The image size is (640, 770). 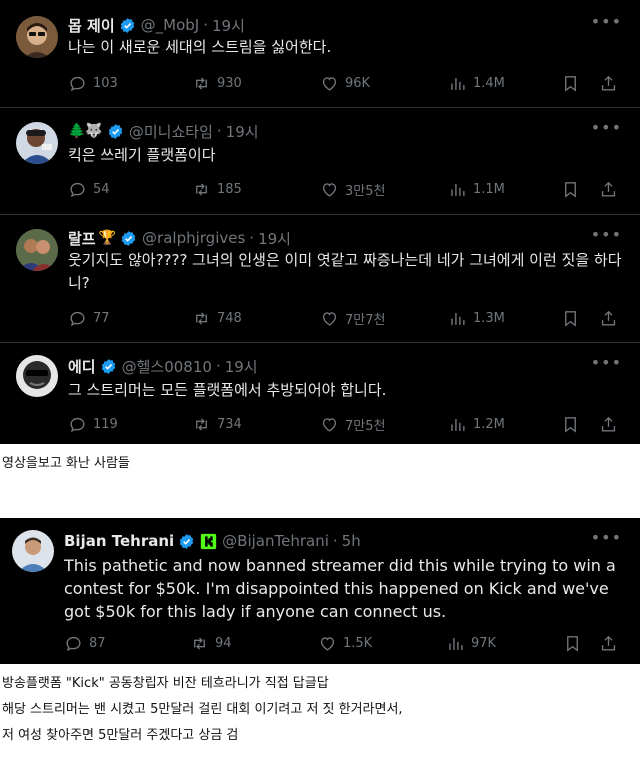 I want to click on views-count: 1.2M, so click(x=489, y=424).